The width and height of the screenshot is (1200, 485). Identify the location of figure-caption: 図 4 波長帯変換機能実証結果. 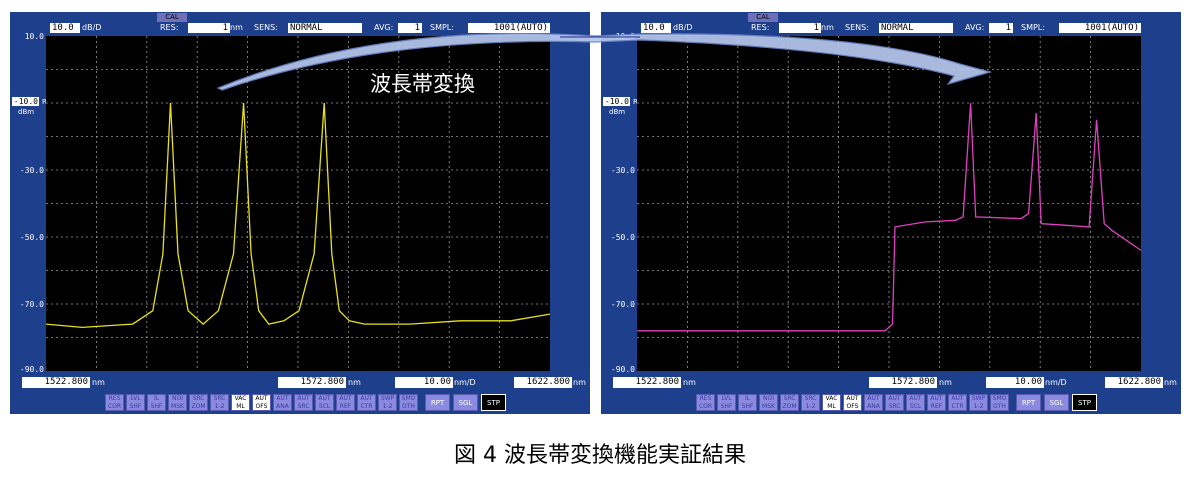
(600, 455).